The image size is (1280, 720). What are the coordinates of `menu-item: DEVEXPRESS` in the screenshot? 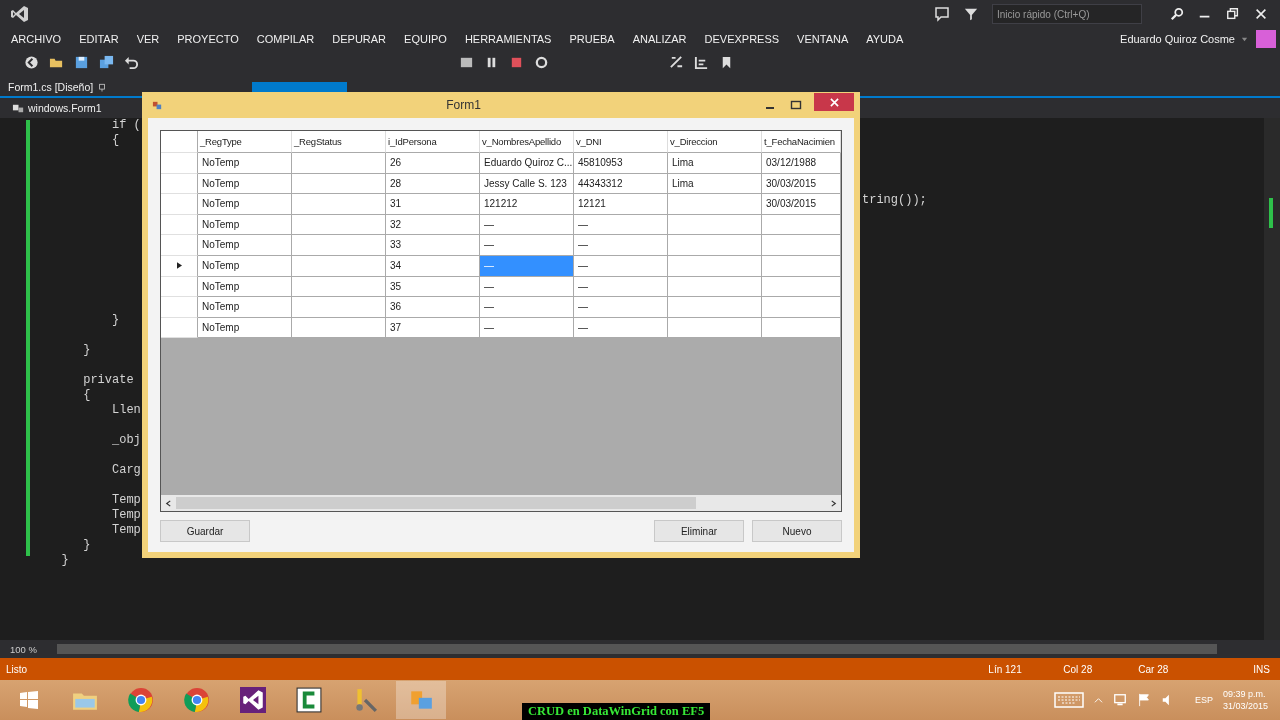 It's located at (742, 39).